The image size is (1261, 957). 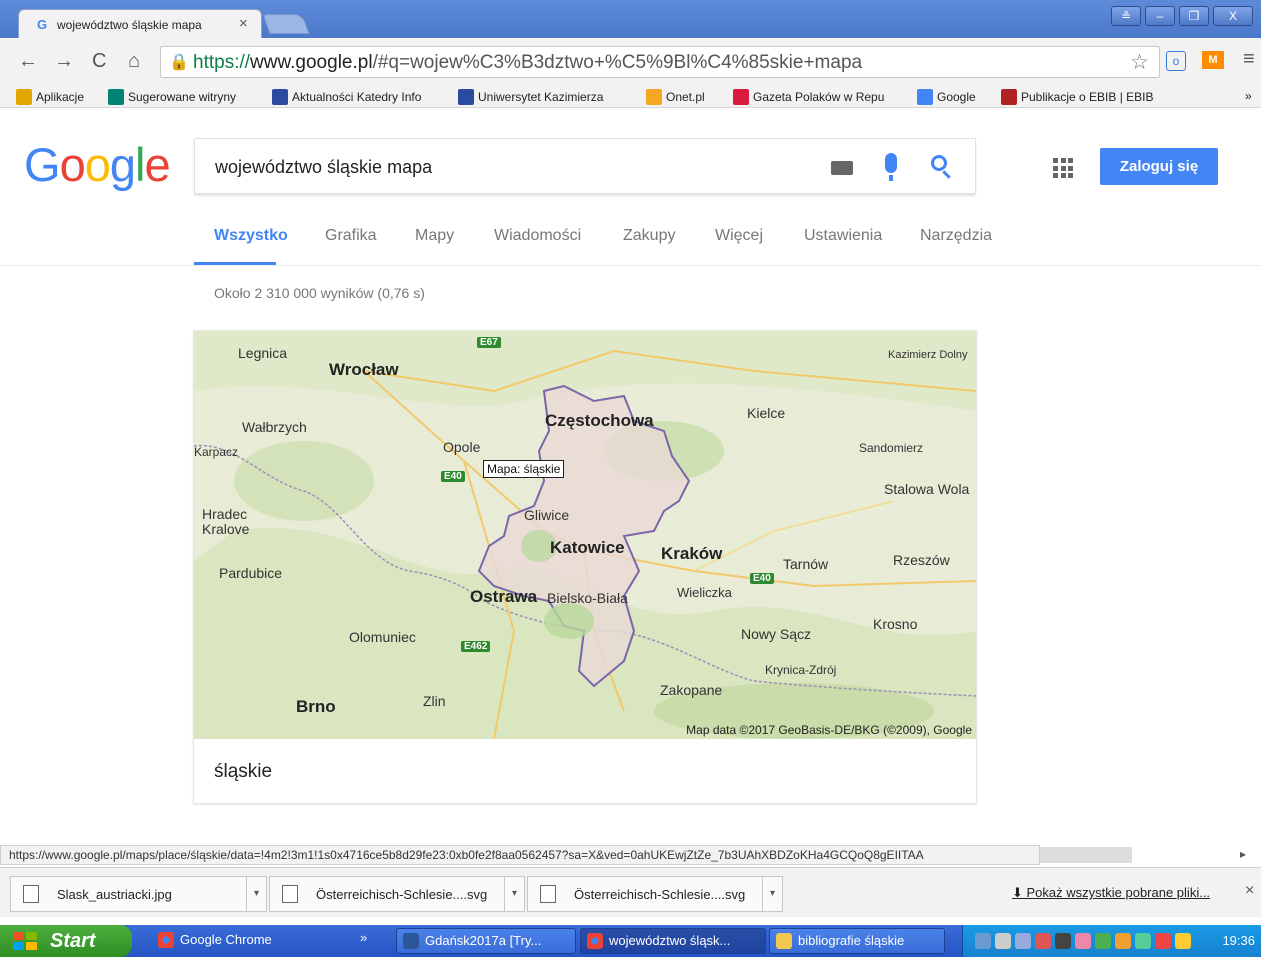 I want to click on taskbar-item-folder: bibliografie śląskie, so click(x=857, y=941).